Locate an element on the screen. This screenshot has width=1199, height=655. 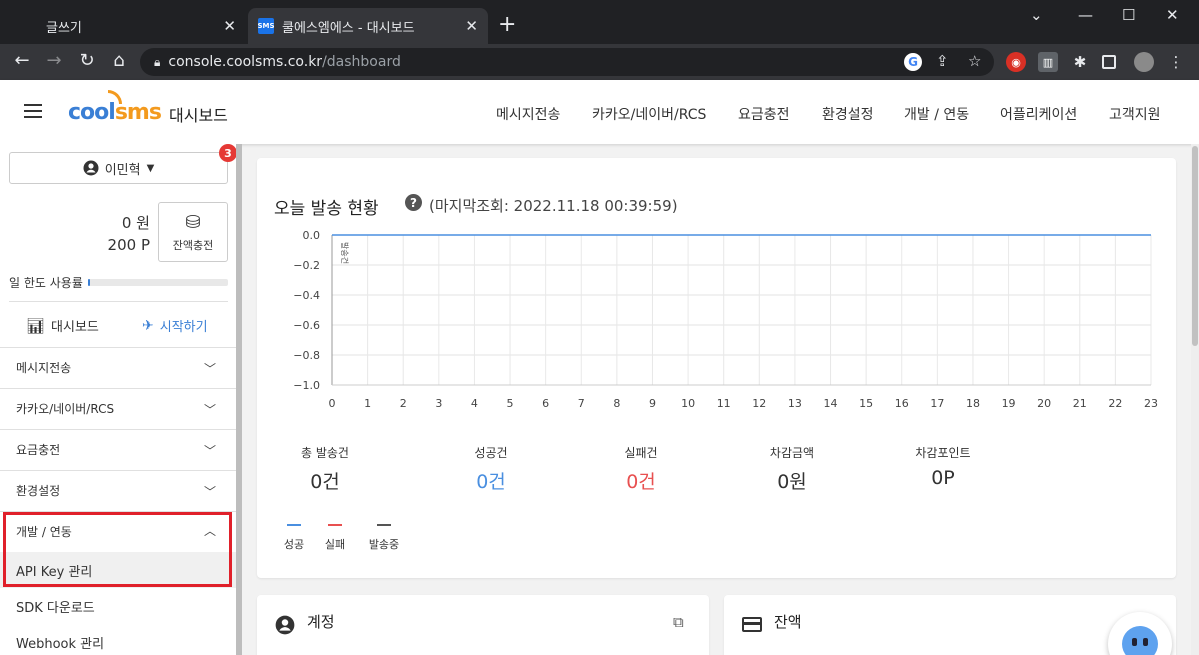
recharge-button: ⛁ 잔액충전 is located at coordinates (193, 232).